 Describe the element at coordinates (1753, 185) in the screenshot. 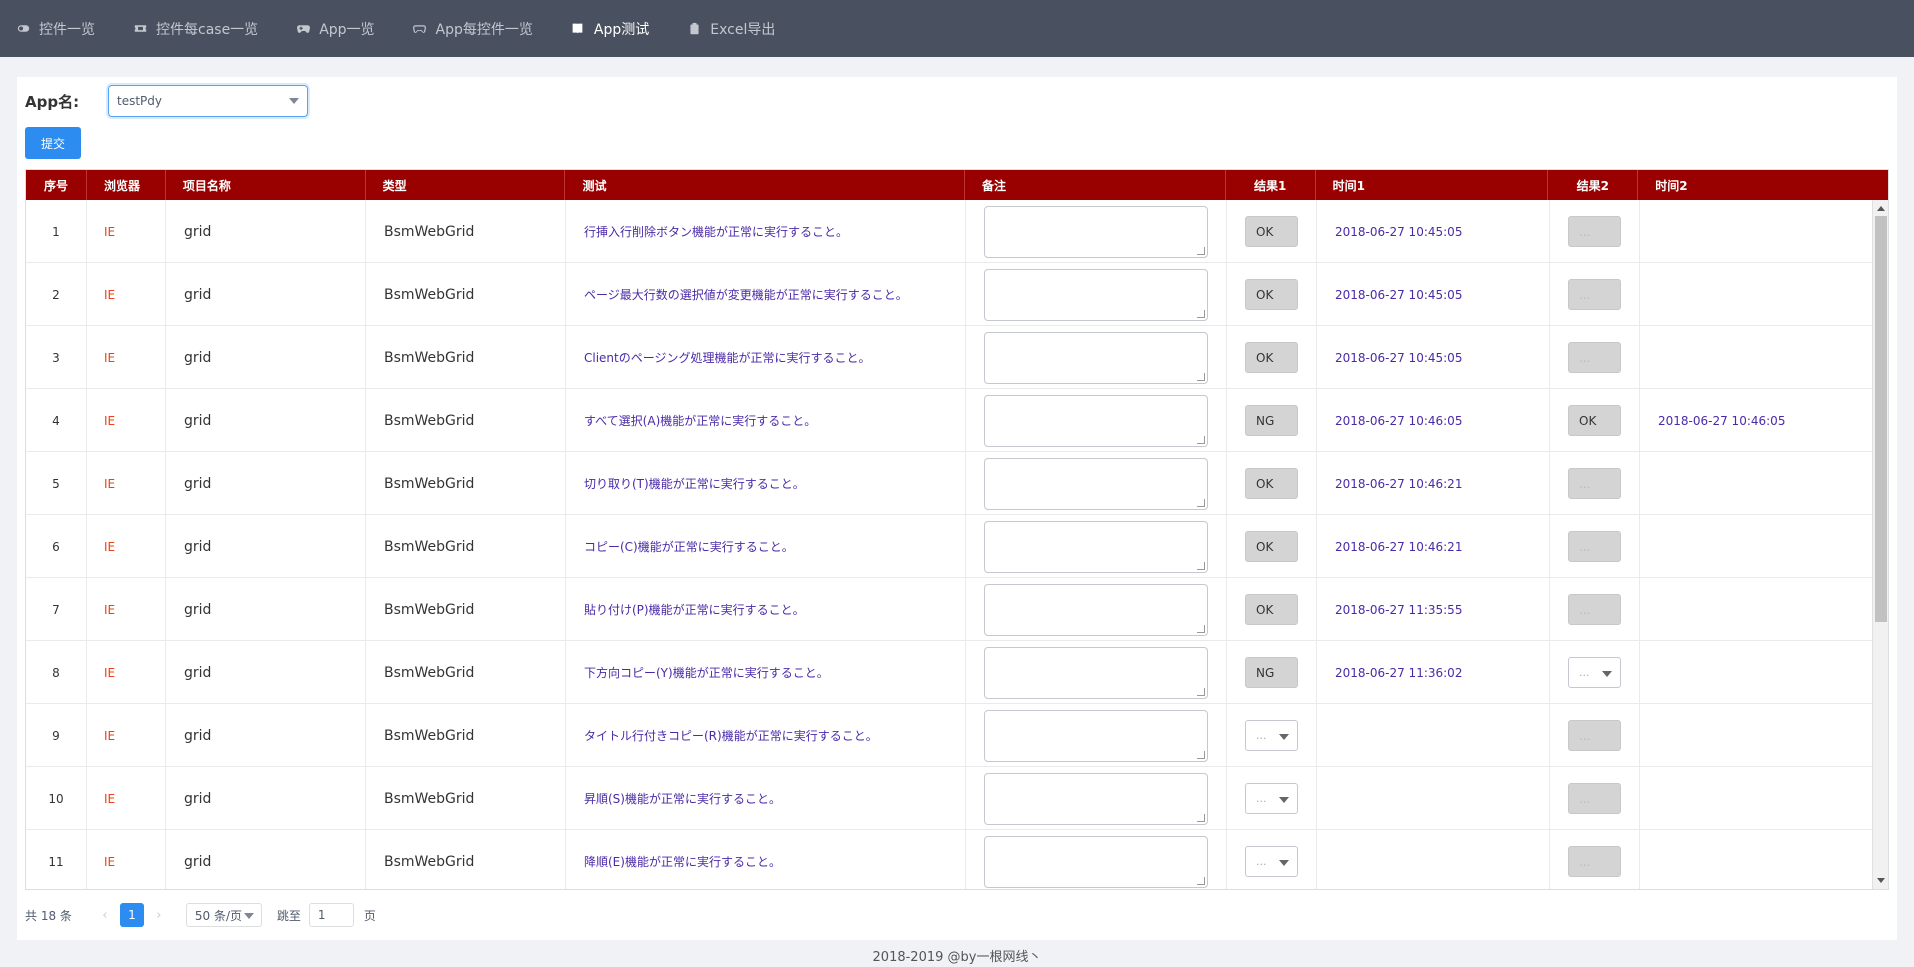

I see `col-header-time2: 时间2` at that location.